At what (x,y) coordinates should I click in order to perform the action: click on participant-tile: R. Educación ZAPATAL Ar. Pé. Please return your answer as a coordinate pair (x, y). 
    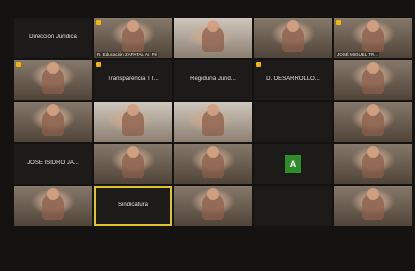
    Looking at the image, I should click on (133, 38).